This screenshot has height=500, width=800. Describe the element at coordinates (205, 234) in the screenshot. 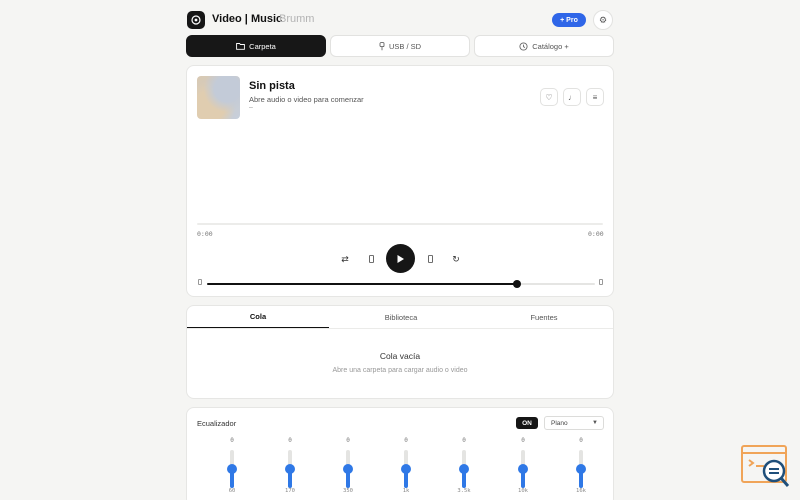

I see `time-current: 0:00` at that location.